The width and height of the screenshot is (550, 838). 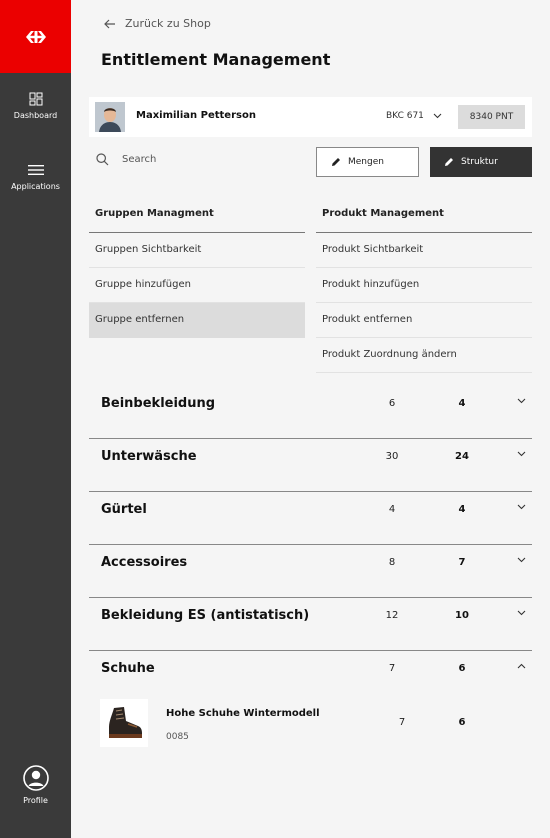 What do you see at coordinates (392, 615) in the screenshot?
I see `category-count: 12` at bounding box center [392, 615].